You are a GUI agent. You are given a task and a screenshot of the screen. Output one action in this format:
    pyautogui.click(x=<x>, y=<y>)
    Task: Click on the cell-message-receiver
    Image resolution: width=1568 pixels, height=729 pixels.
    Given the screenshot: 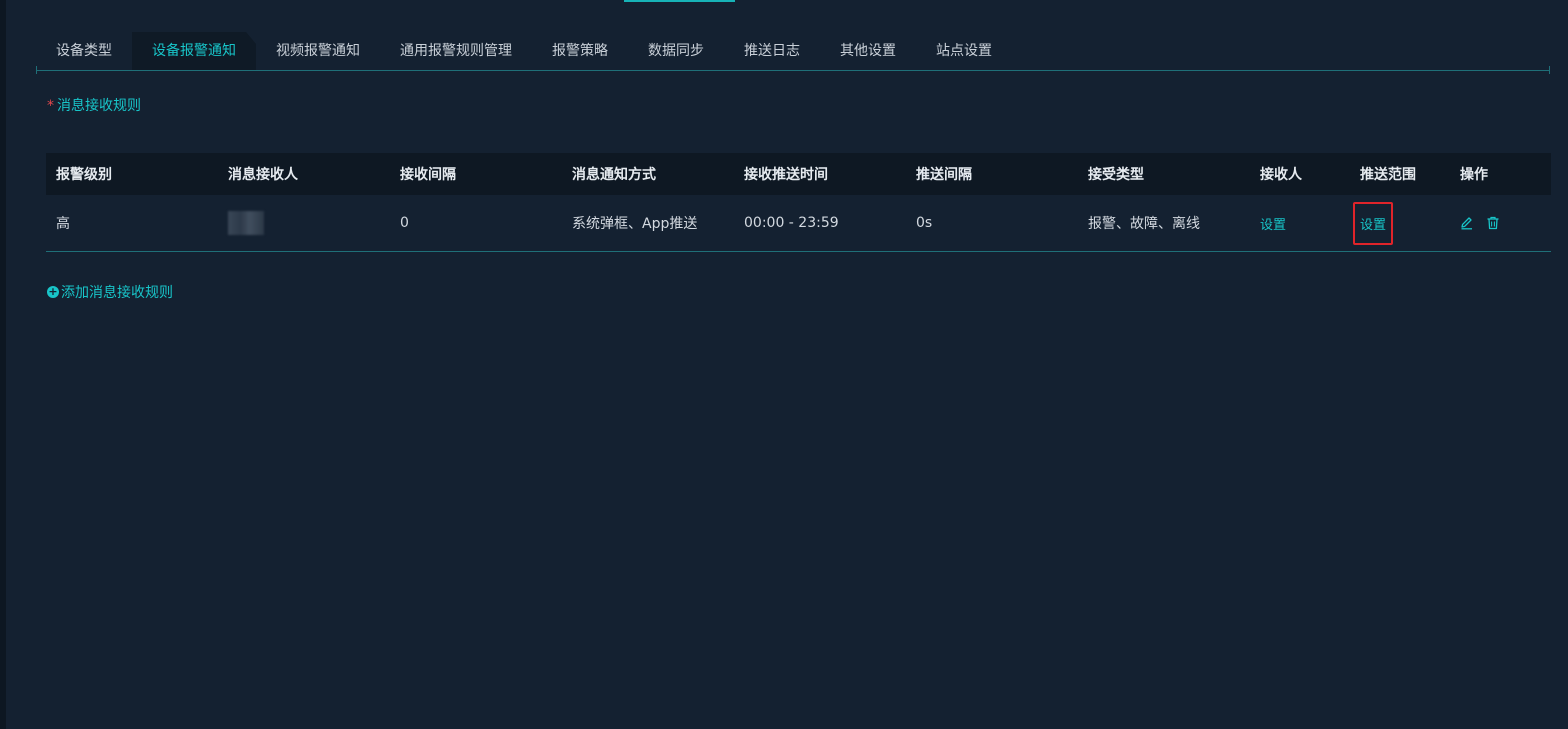 What is the action you would take?
    pyautogui.click(x=304, y=223)
    